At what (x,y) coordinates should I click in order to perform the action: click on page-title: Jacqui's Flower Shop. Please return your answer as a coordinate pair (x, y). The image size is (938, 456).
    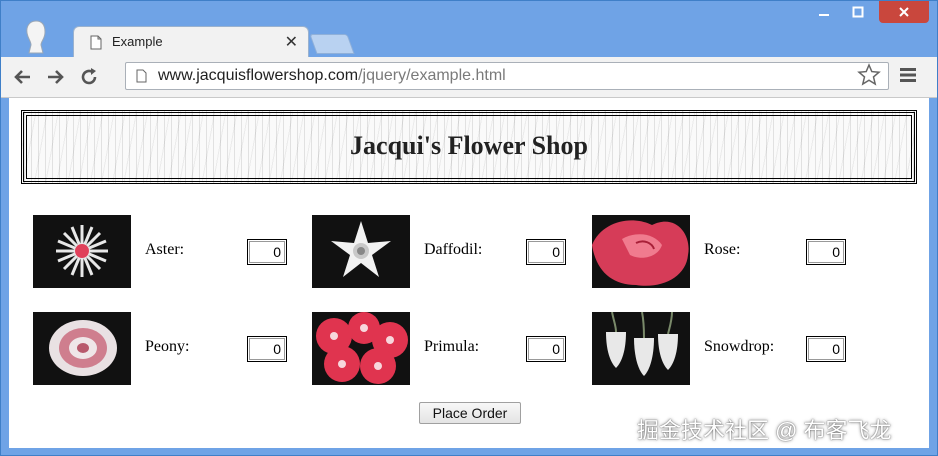
    Looking at the image, I should click on (469, 145).